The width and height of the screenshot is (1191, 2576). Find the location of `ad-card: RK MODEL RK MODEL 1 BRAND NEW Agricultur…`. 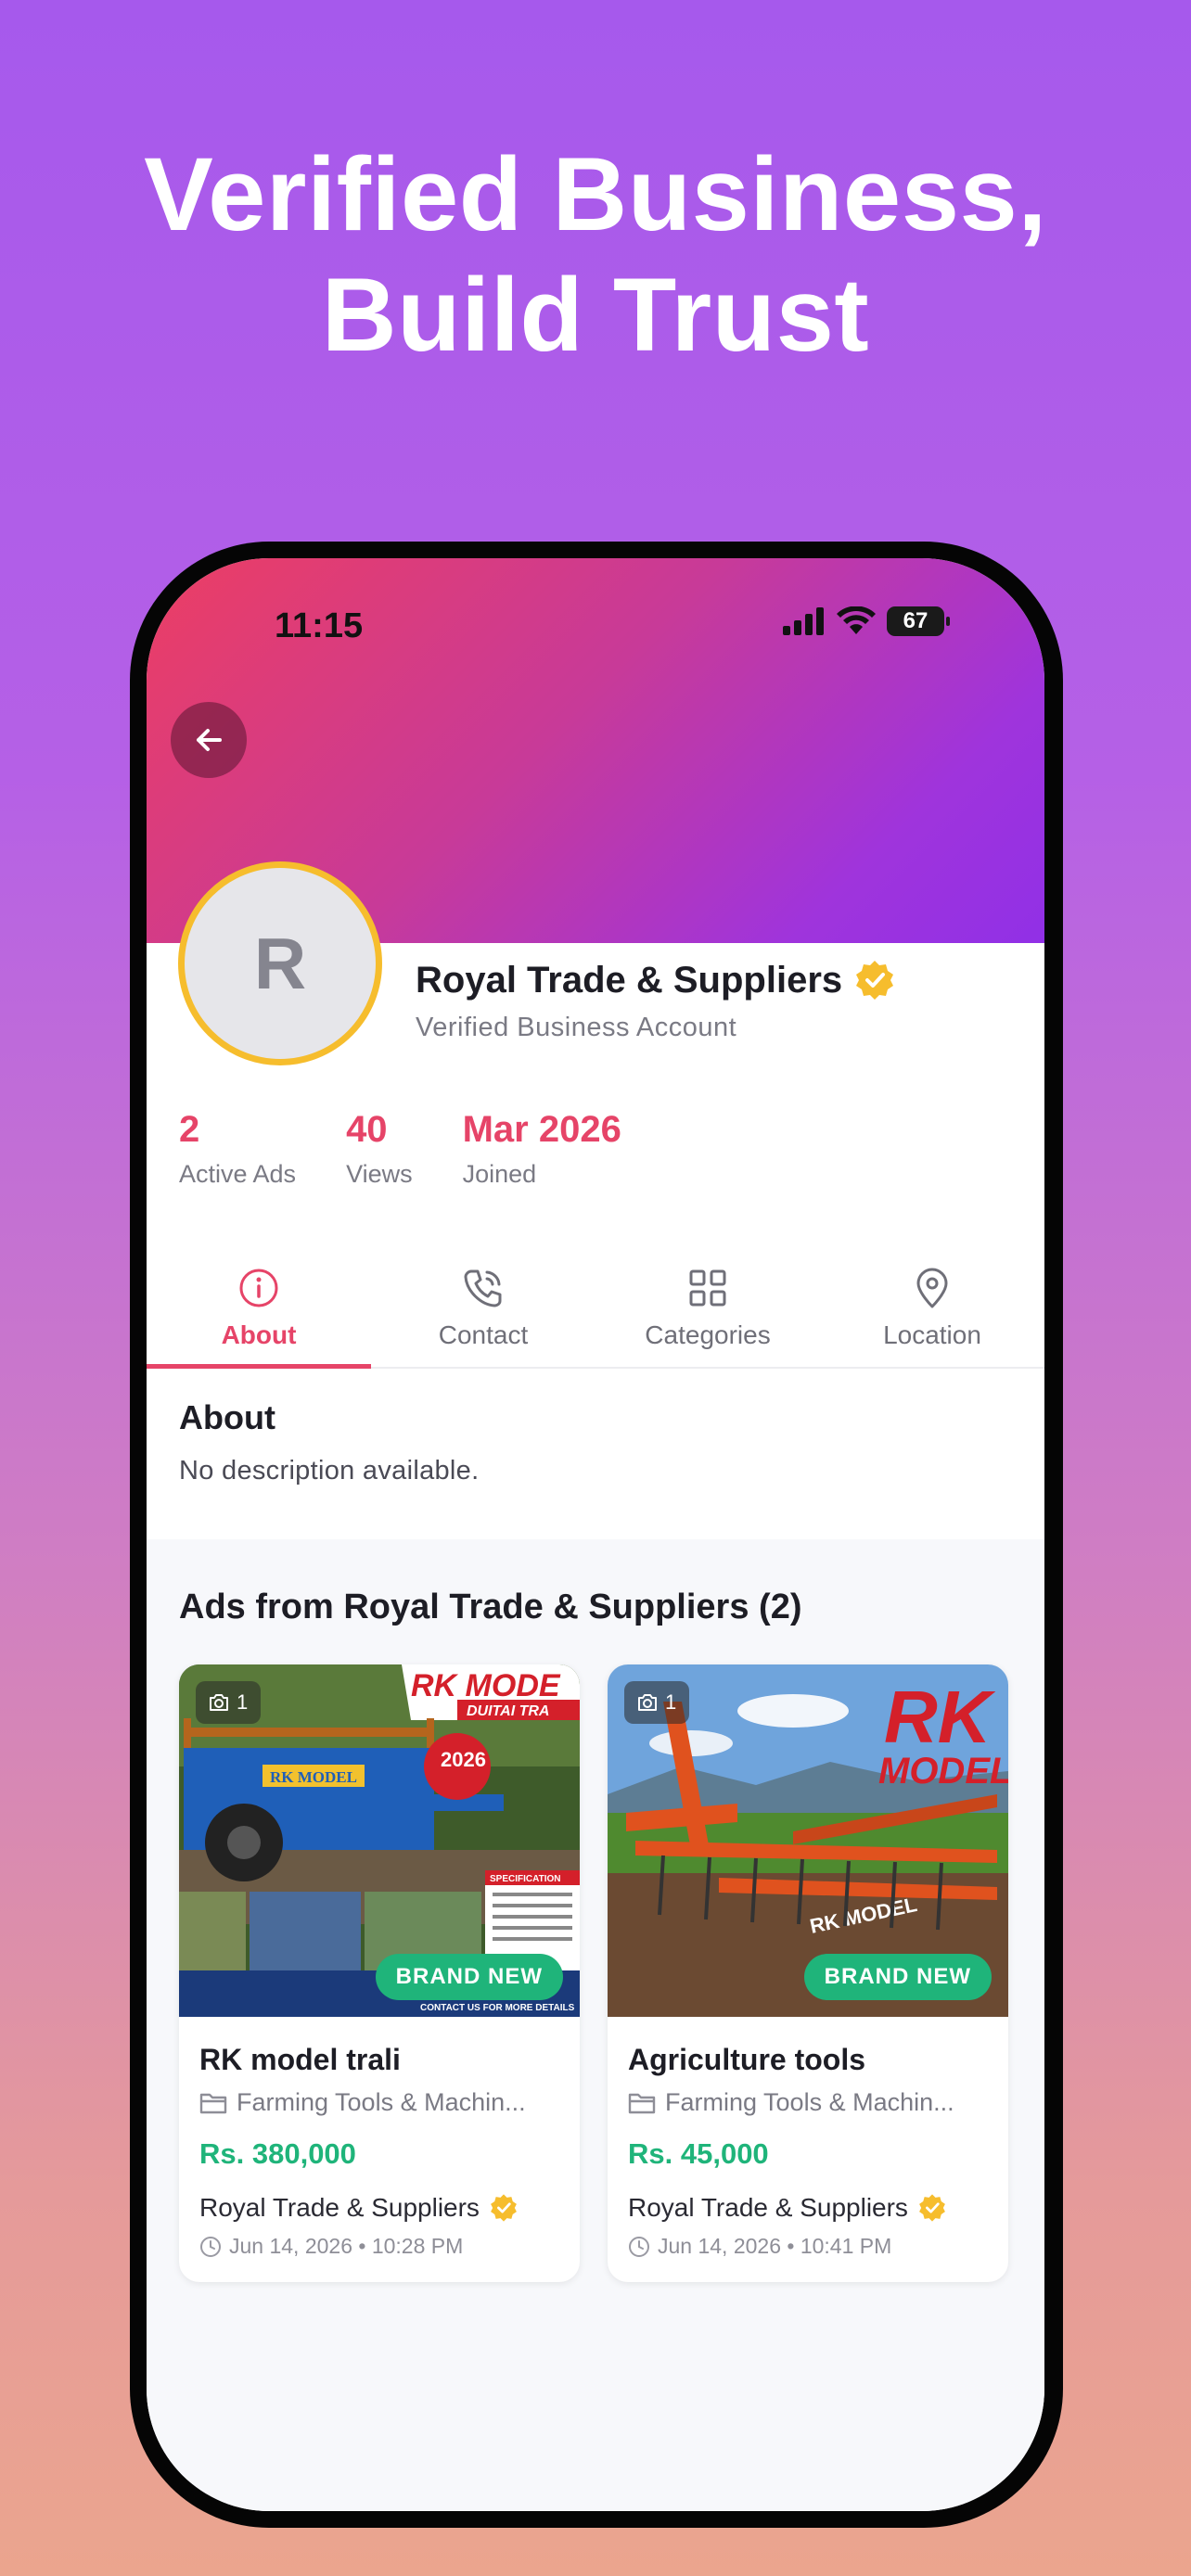

ad-card: RK MODEL RK MODEL 1 BRAND NEW Agricultur… is located at coordinates (808, 1973).